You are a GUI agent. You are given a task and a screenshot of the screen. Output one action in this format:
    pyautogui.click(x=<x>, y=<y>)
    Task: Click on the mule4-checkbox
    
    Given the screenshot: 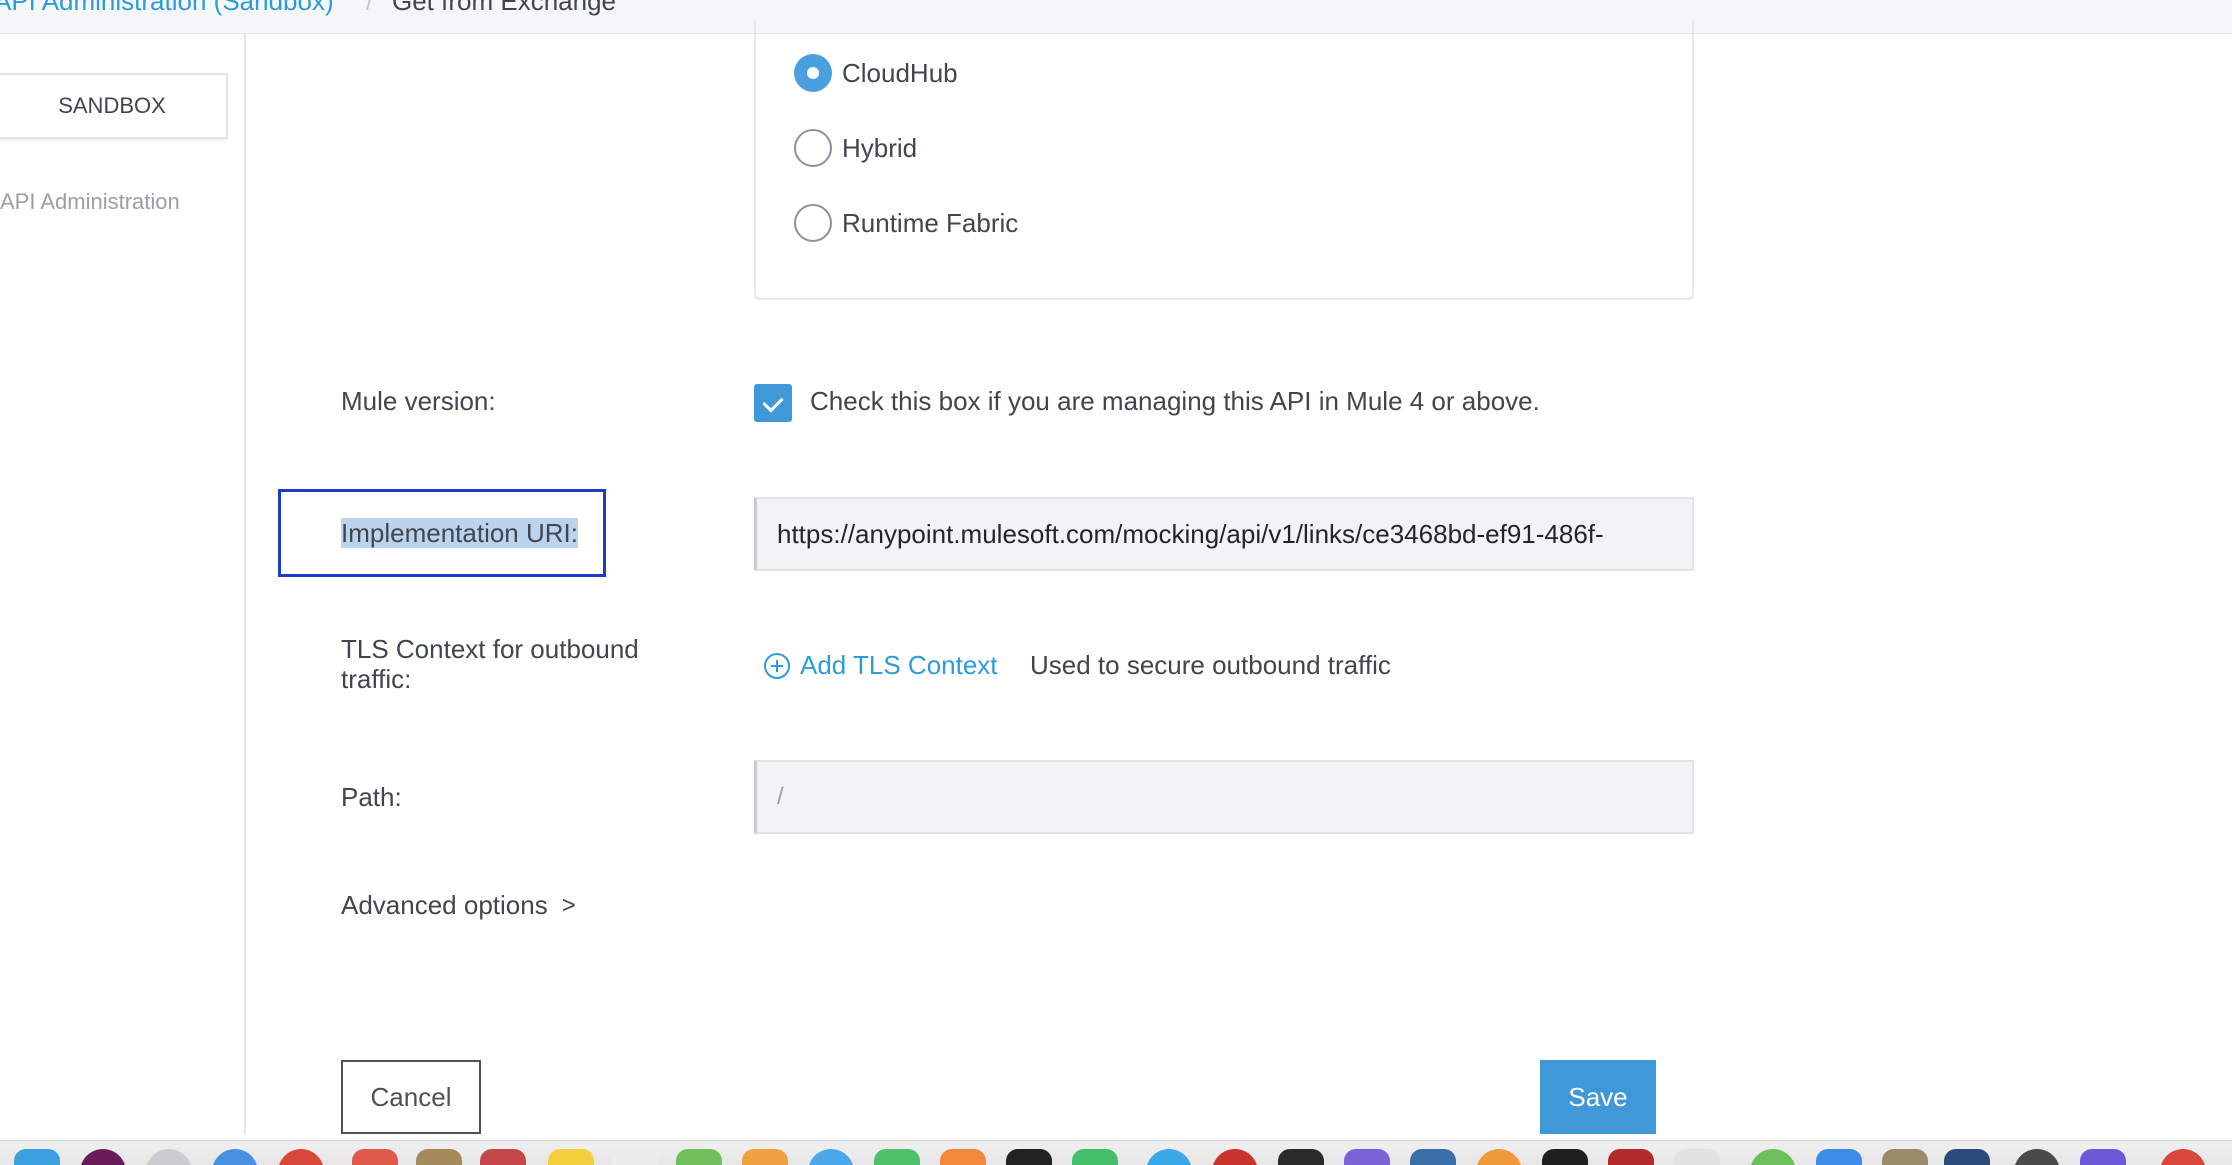 What is the action you would take?
    pyautogui.click(x=773, y=403)
    